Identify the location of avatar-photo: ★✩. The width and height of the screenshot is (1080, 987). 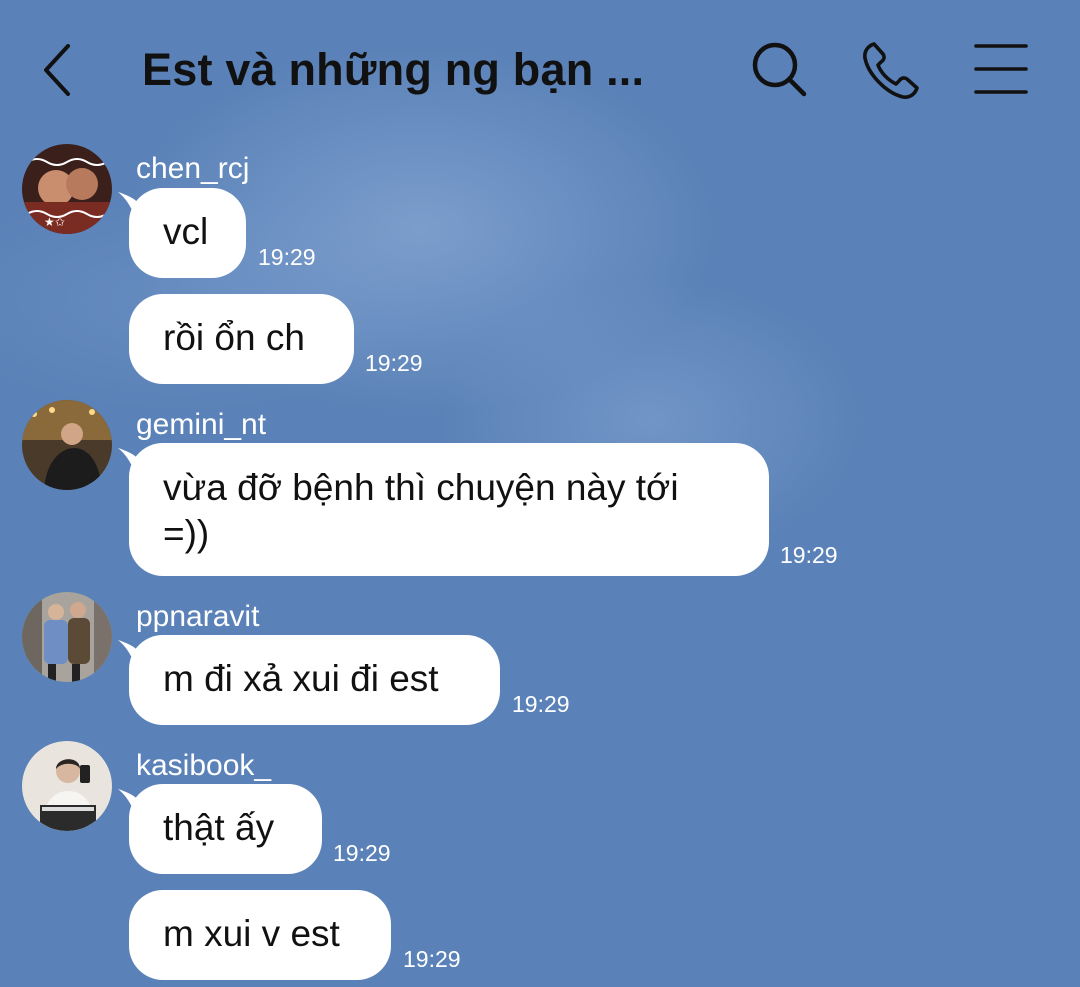
(67, 189).